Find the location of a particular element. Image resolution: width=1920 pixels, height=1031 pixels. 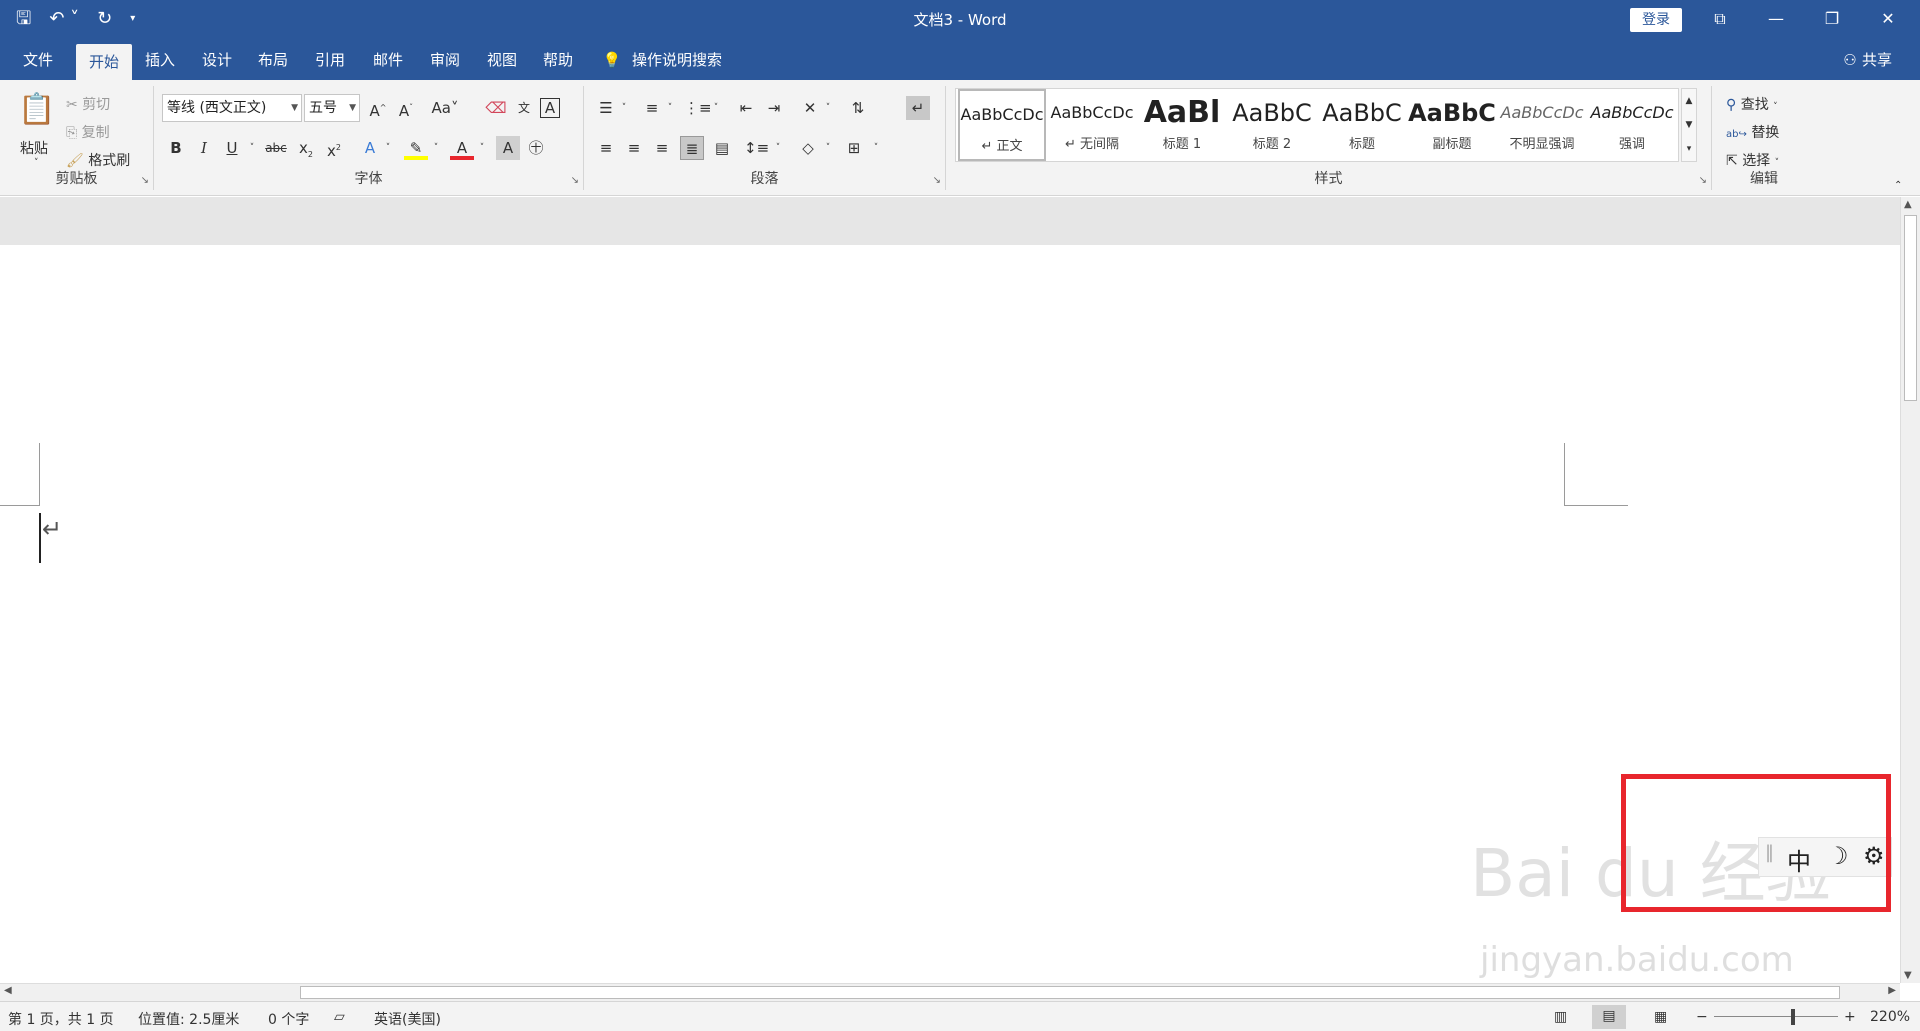

restore-button: ❐ is located at coordinates (1832, 19).